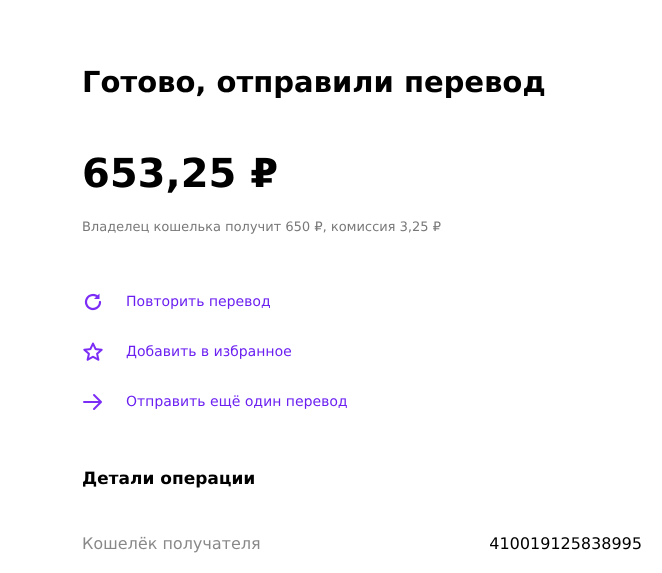 This screenshot has height=573, width=662. What do you see at coordinates (93, 302) in the screenshot?
I see `refresh-icon` at bounding box center [93, 302].